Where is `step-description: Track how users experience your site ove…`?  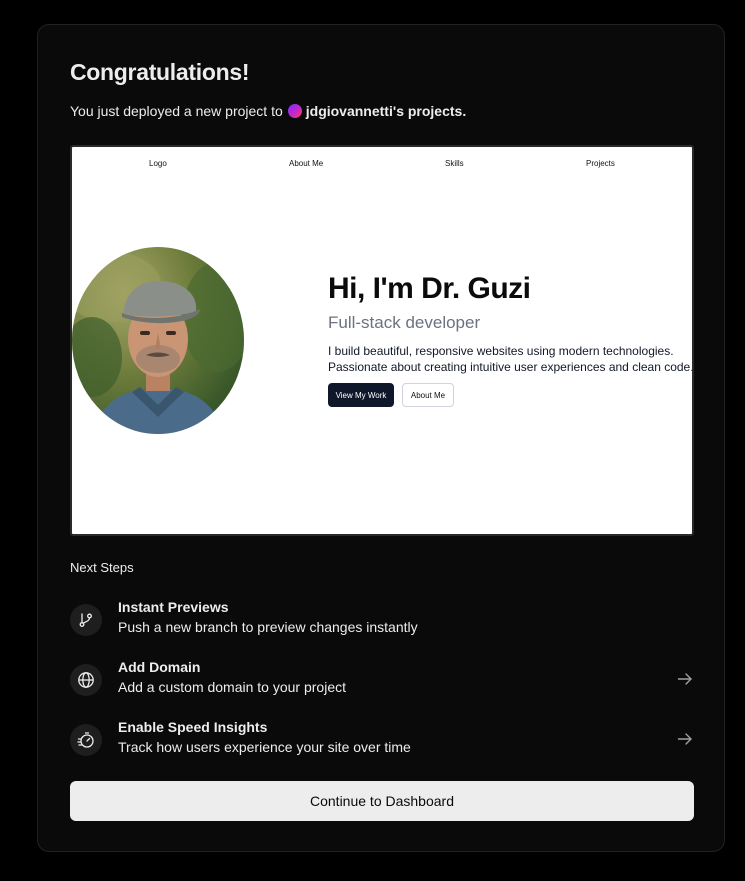 step-description: Track how users experience your site ove… is located at coordinates (264, 747).